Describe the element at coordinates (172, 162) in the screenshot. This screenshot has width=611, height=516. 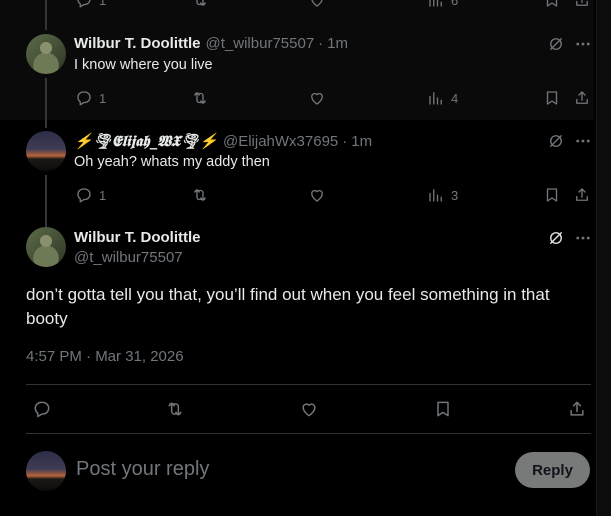
I see `tweet-text: Oh yeah? whats my addy then` at that location.